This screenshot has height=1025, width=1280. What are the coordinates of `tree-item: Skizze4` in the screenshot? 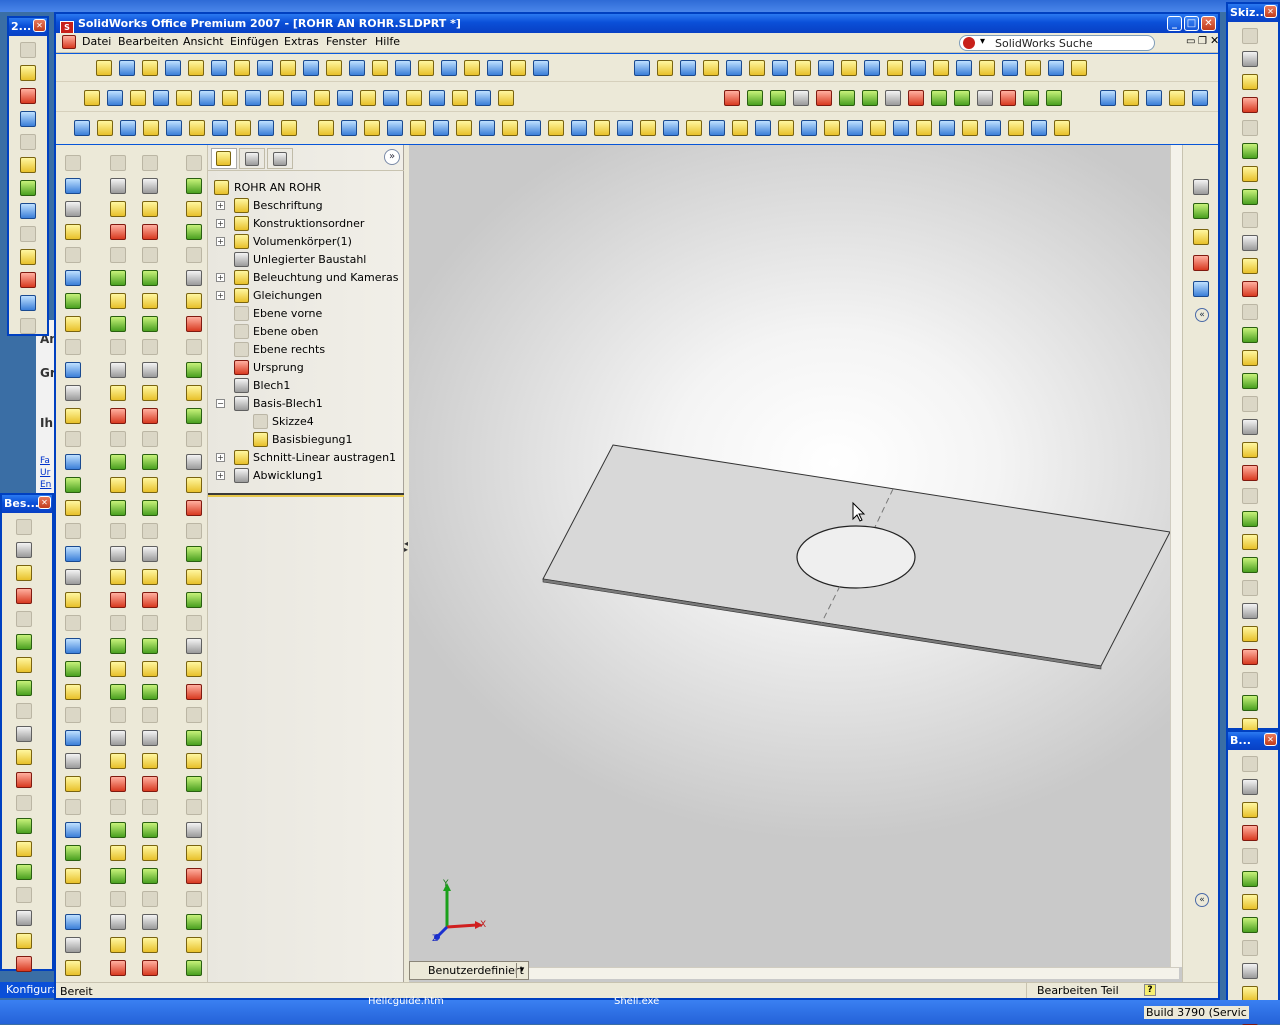 It's located at (305, 422).